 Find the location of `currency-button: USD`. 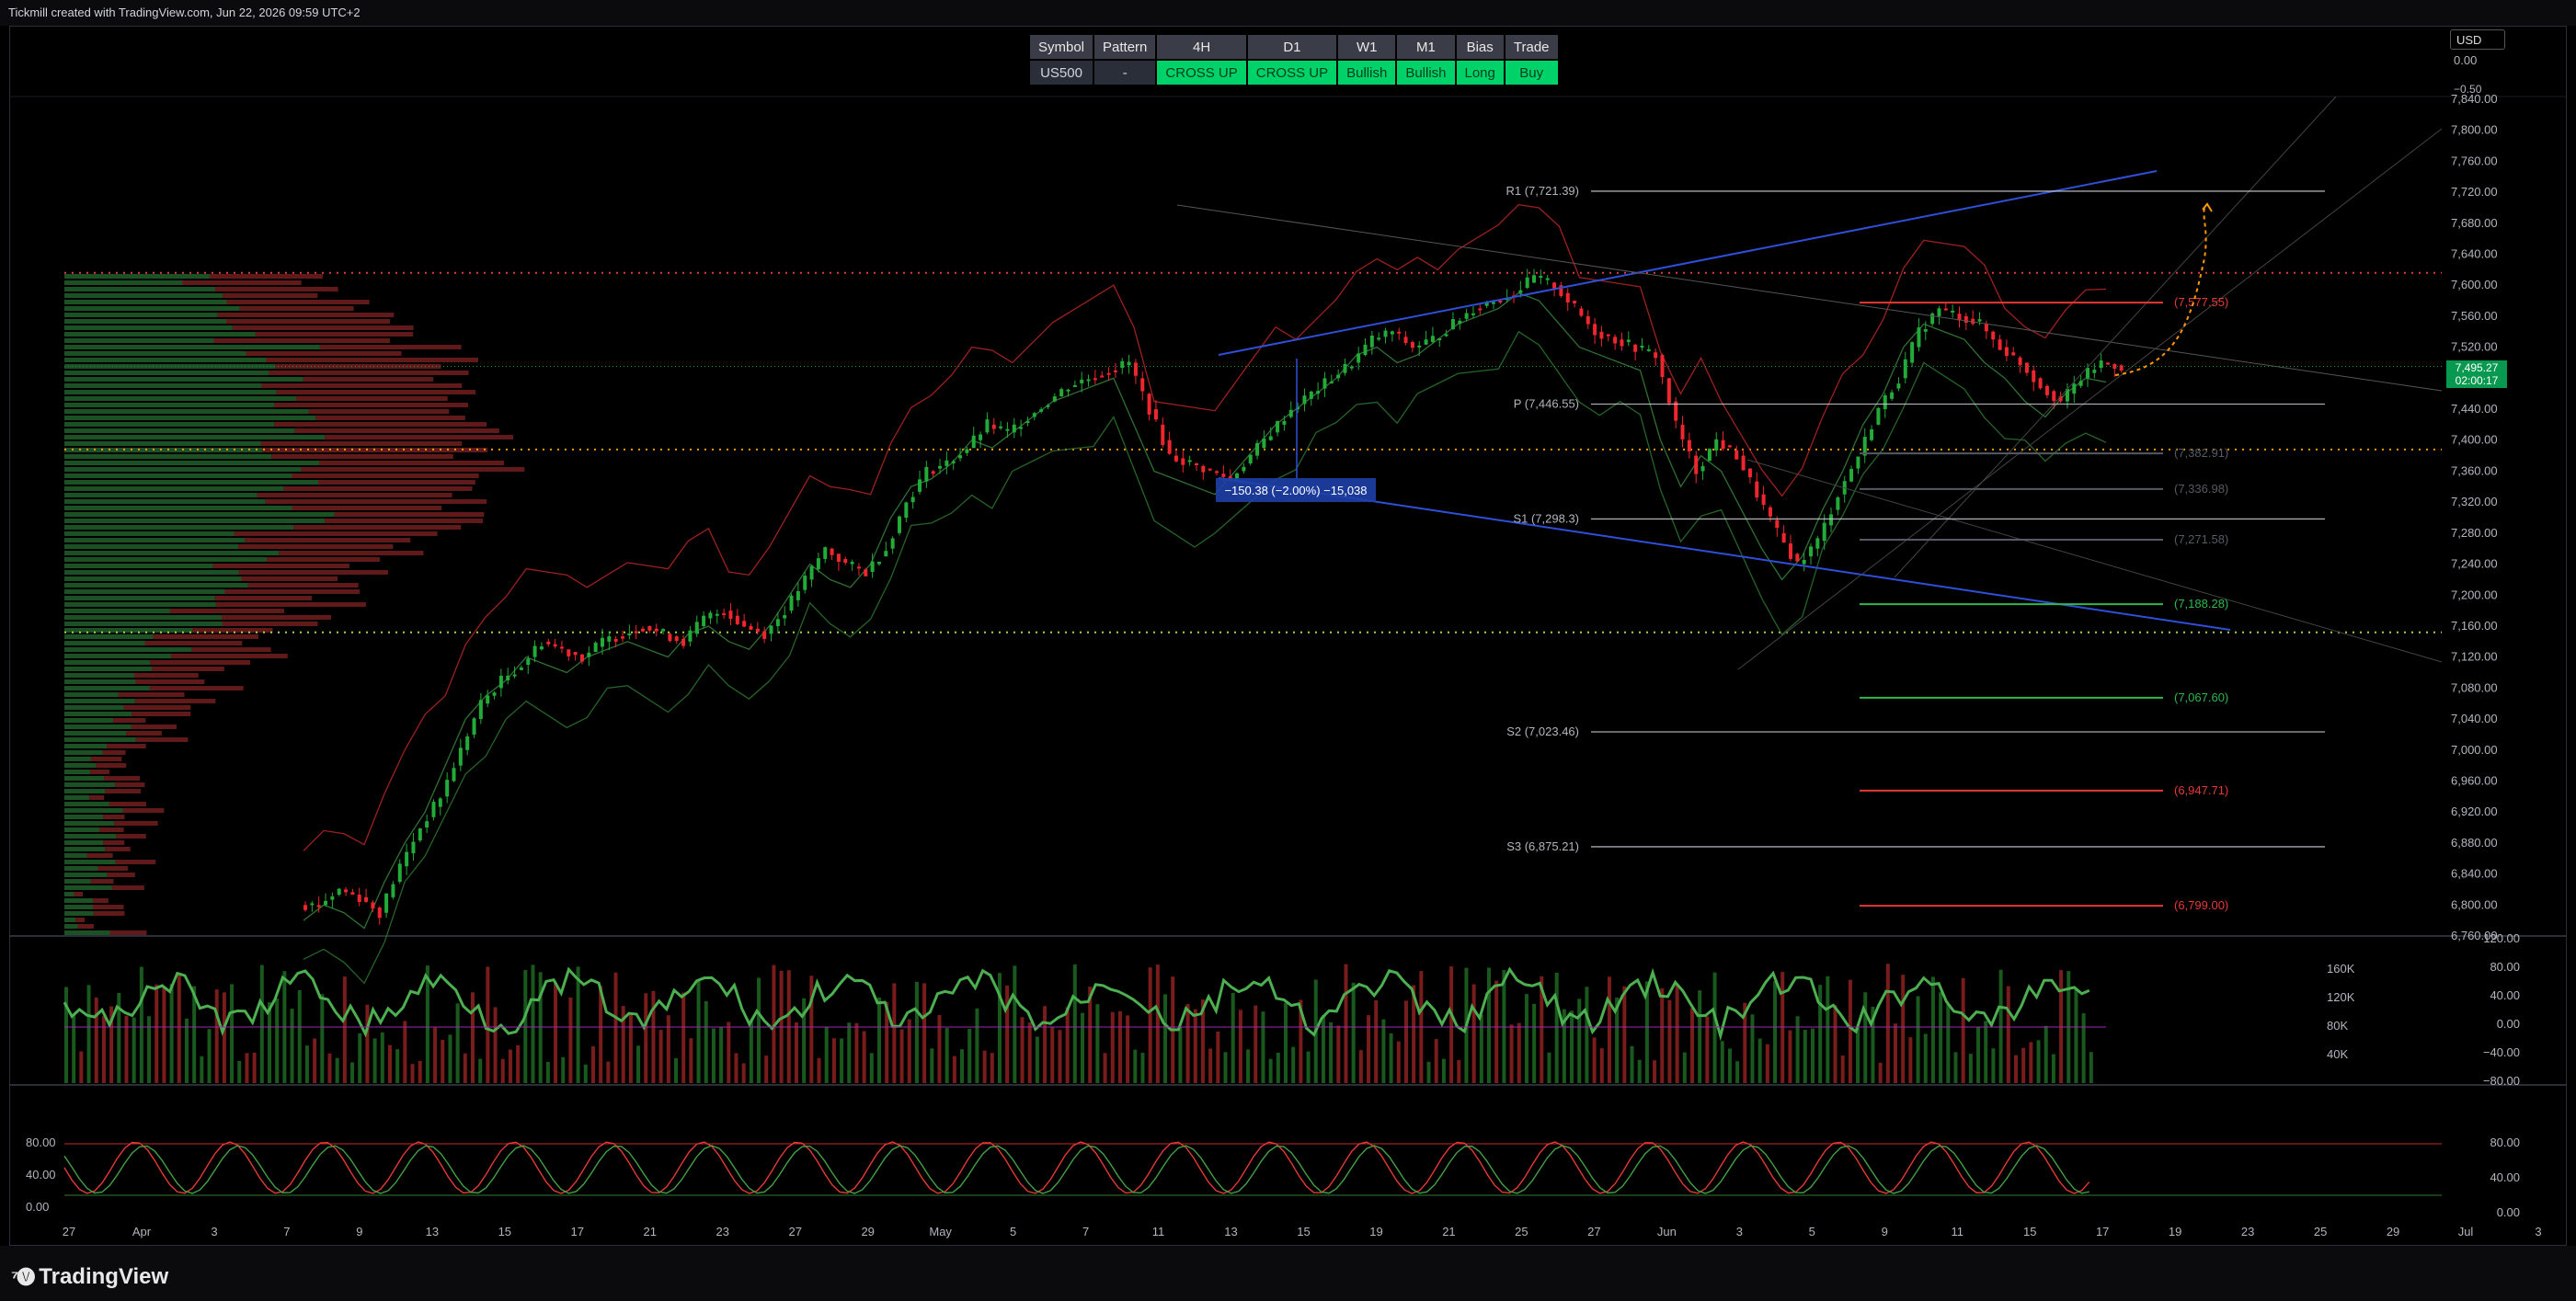

currency-button: USD is located at coordinates (2478, 39).